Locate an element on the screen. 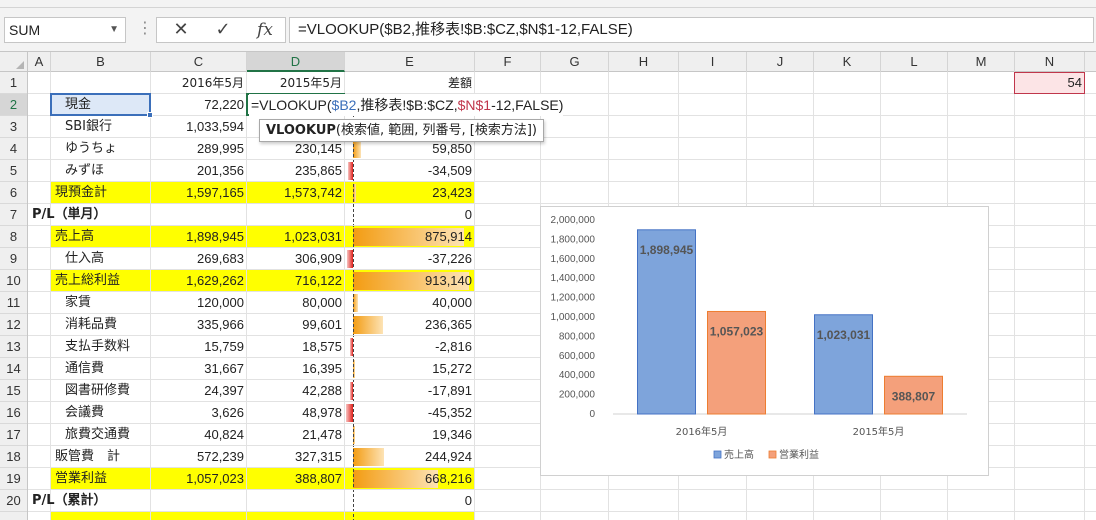 Image resolution: width=1096 pixels, height=520 pixels. row-header-4: 4 is located at coordinates (13, 149).